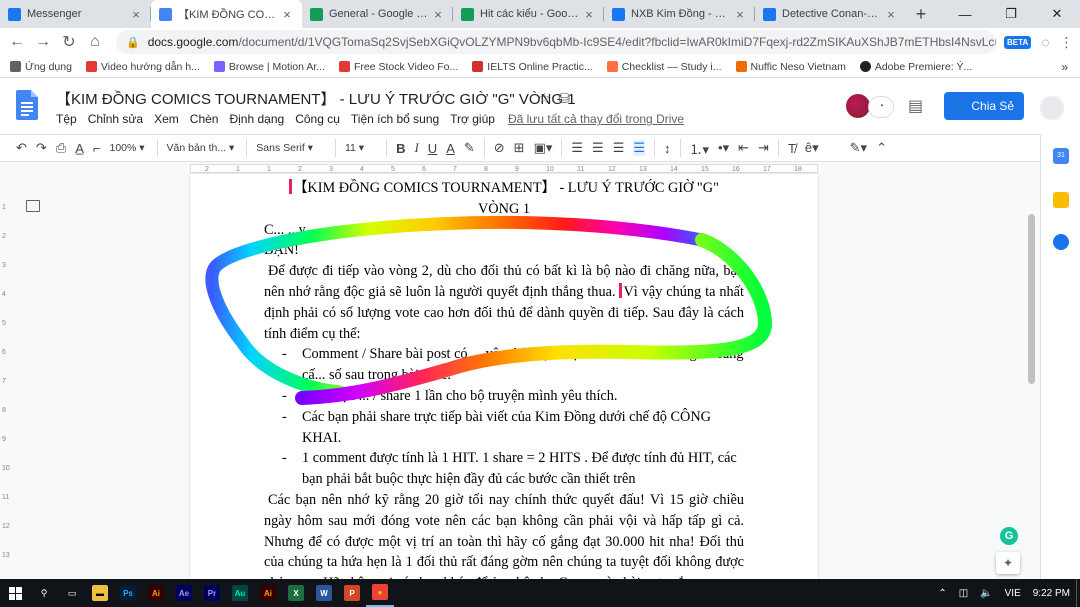 The height and width of the screenshot is (607, 1080). What do you see at coordinates (700, 148) in the screenshot?
I see `numbered-list-icon: ⒈▾` at bounding box center [700, 148].